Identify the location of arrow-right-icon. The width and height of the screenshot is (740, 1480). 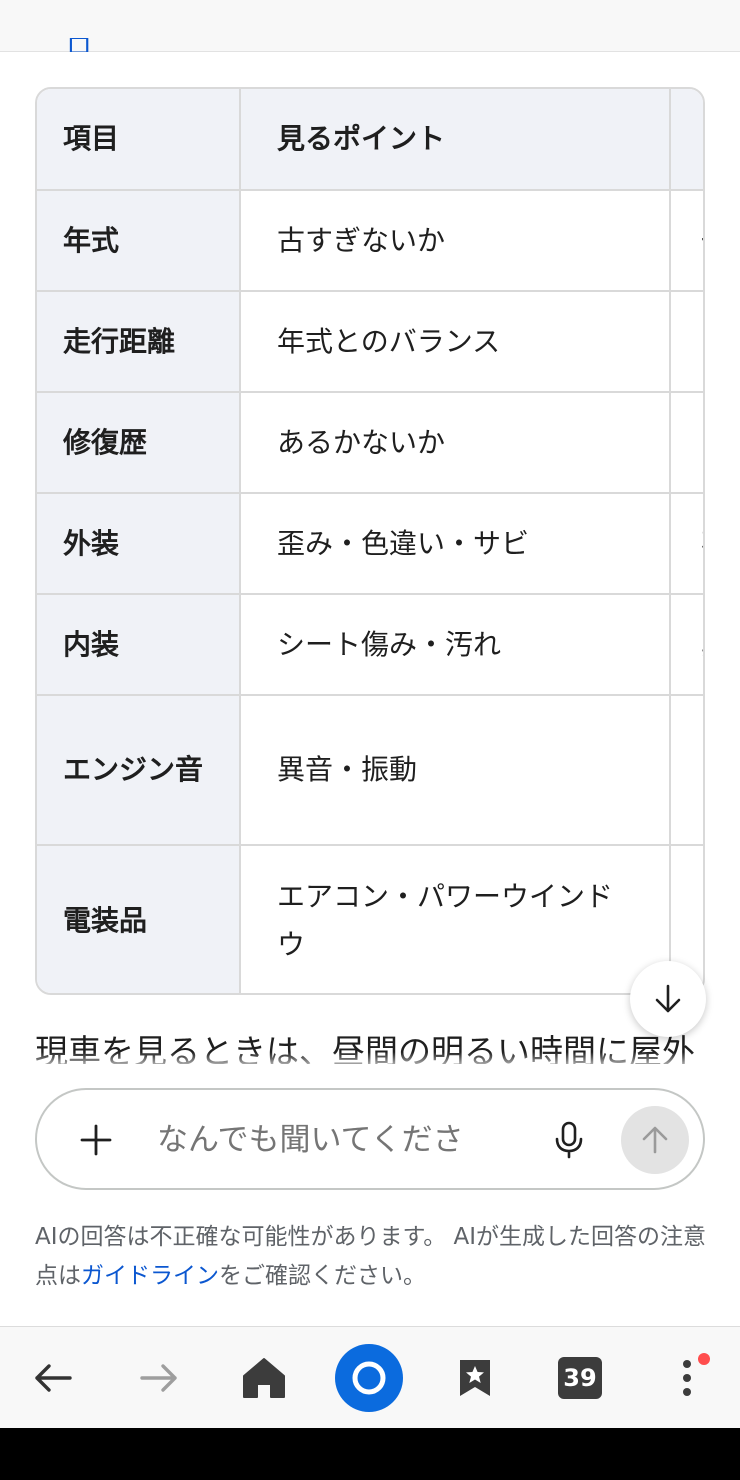
(158, 1378).